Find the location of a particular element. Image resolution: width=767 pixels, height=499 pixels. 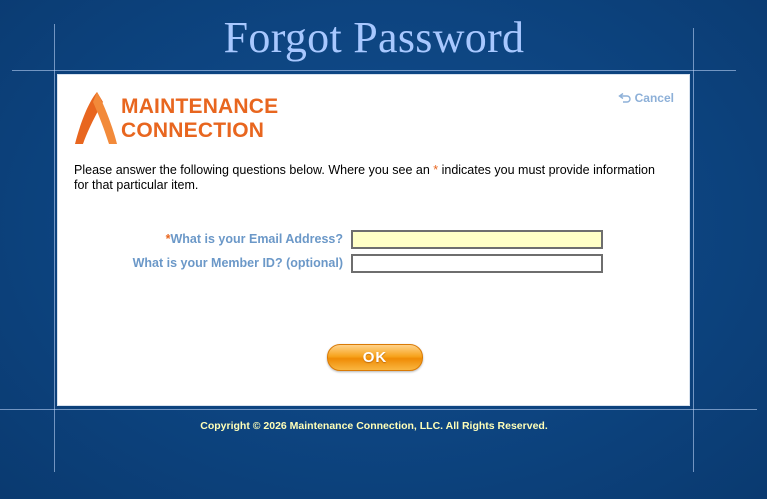

email-row: *What is your Email Address? is located at coordinates (374, 240).